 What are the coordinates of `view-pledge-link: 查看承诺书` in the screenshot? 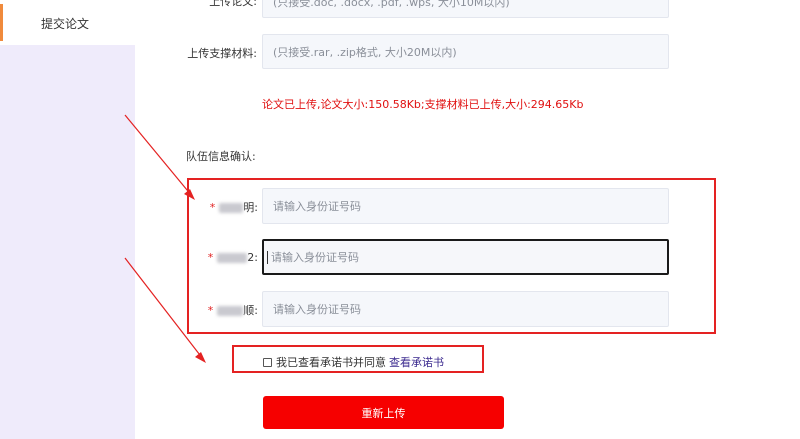 It's located at (416, 362).